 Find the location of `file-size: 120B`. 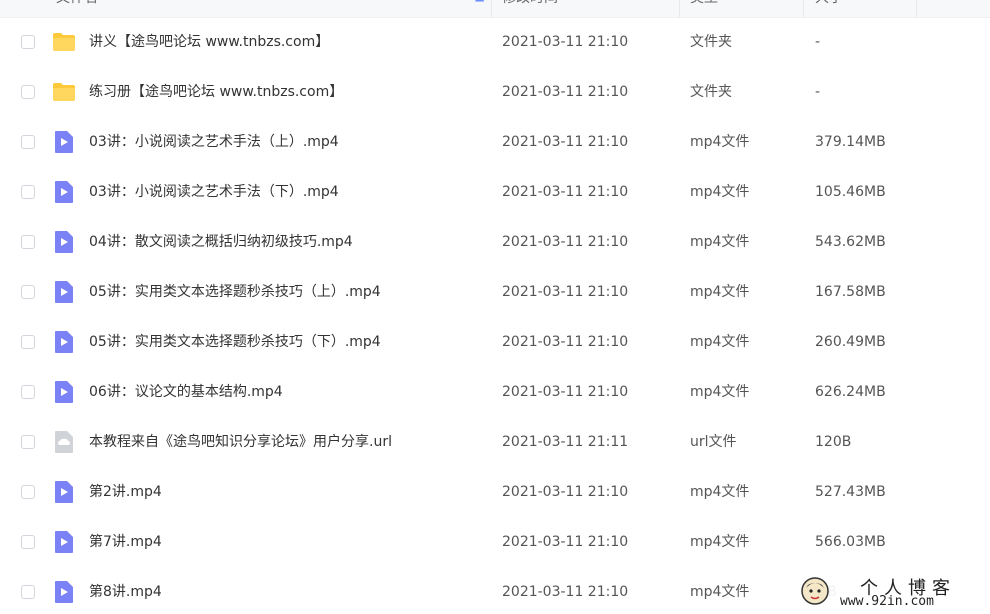

file-size: 120B is located at coordinates (833, 442).